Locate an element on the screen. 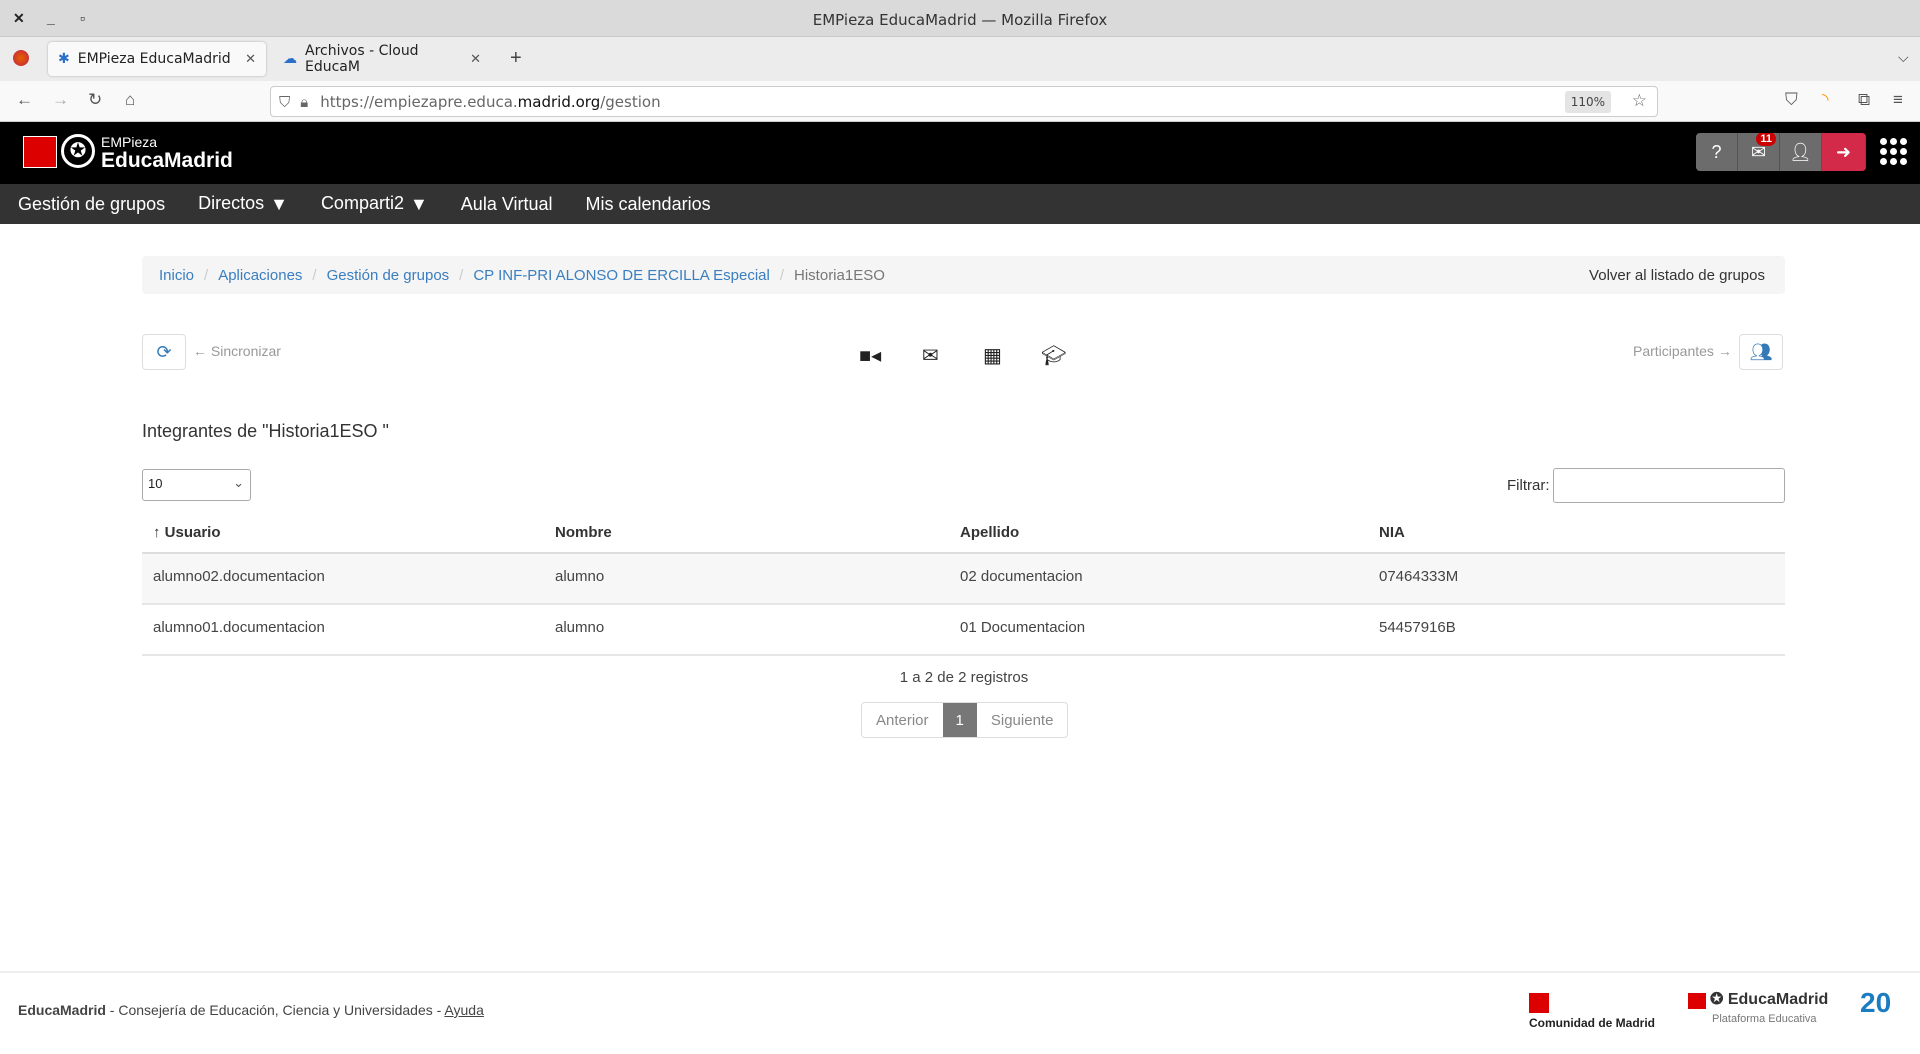 This screenshot has height=1054, width=1920. cell-apellido: 01 Documentacion is located at coordinates (1158, 630).